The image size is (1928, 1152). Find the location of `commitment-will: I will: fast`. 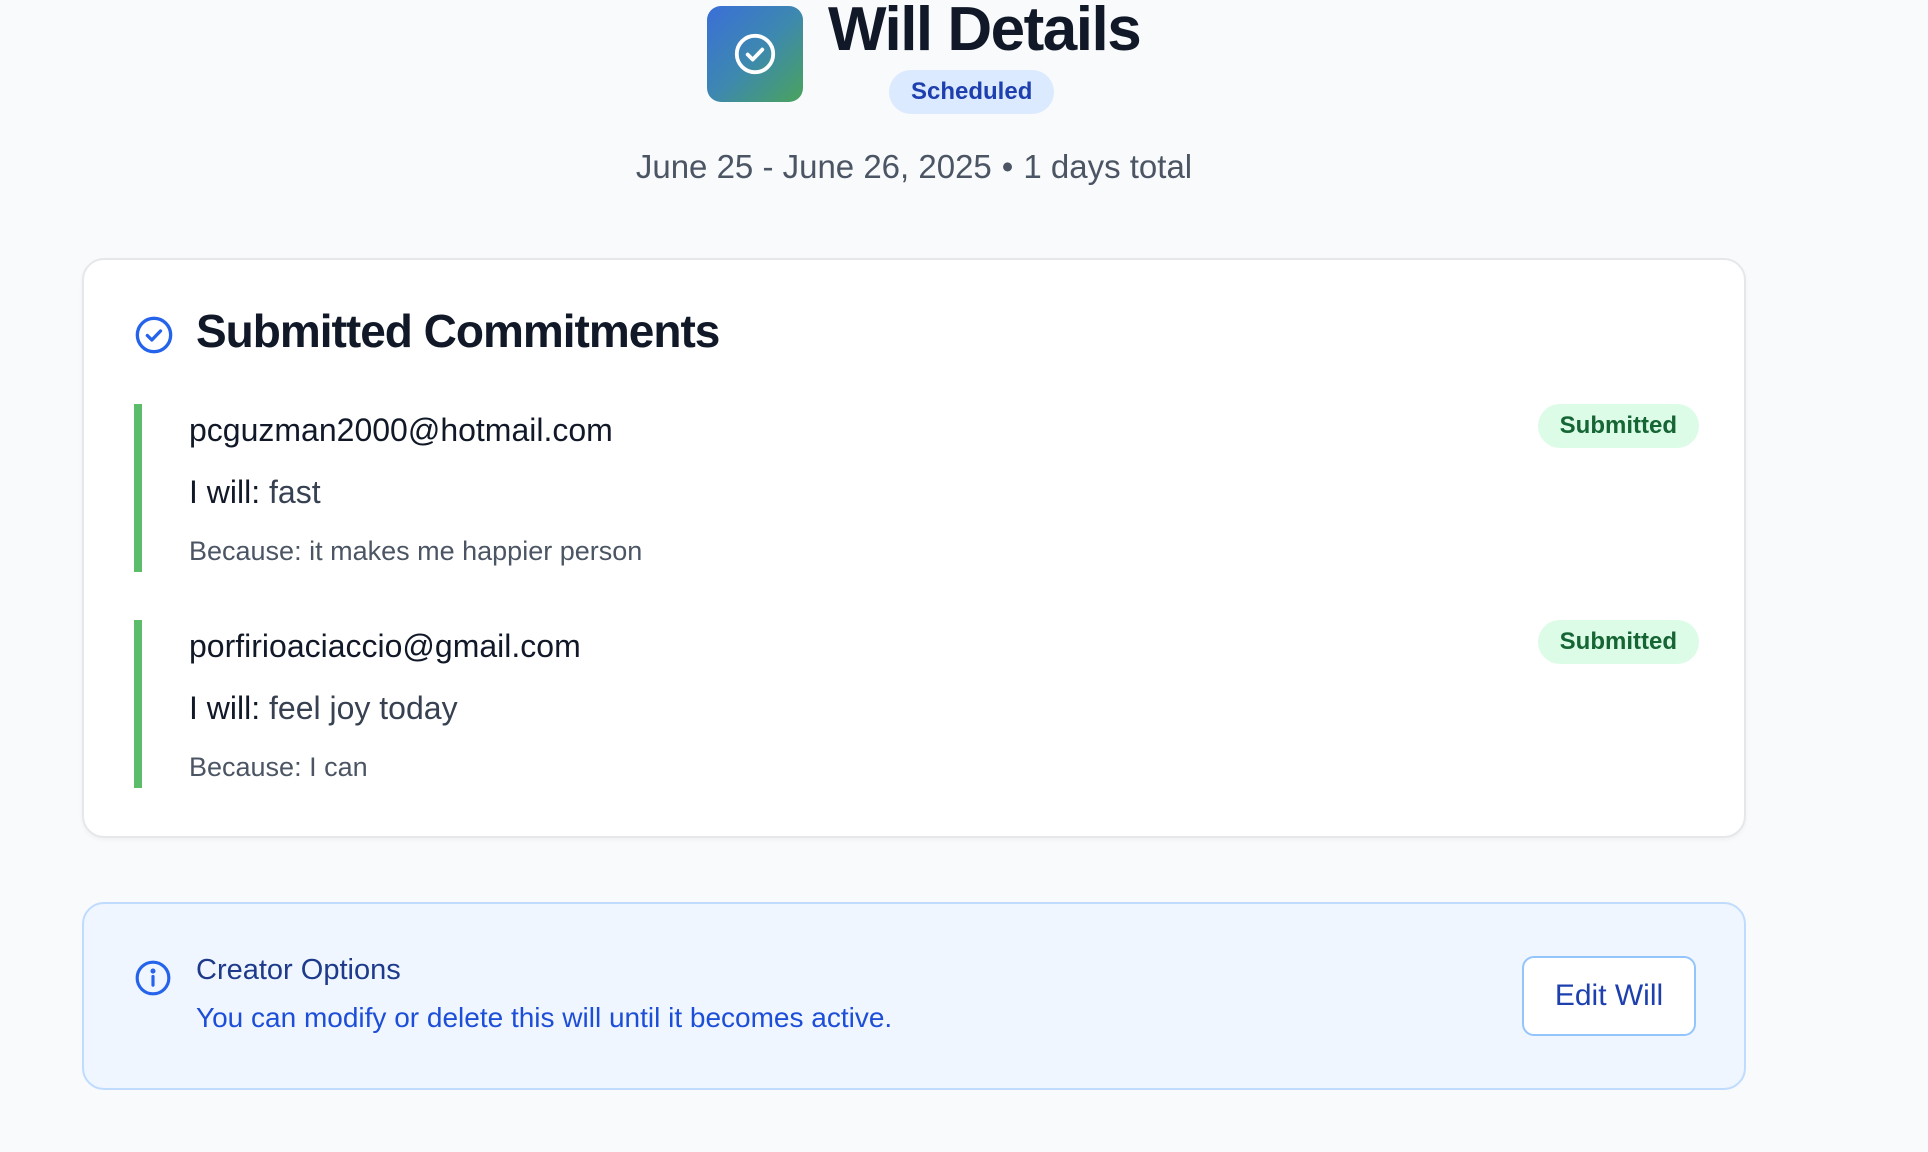

commitment-will: I will: fast is located at coordinates (255, 492).